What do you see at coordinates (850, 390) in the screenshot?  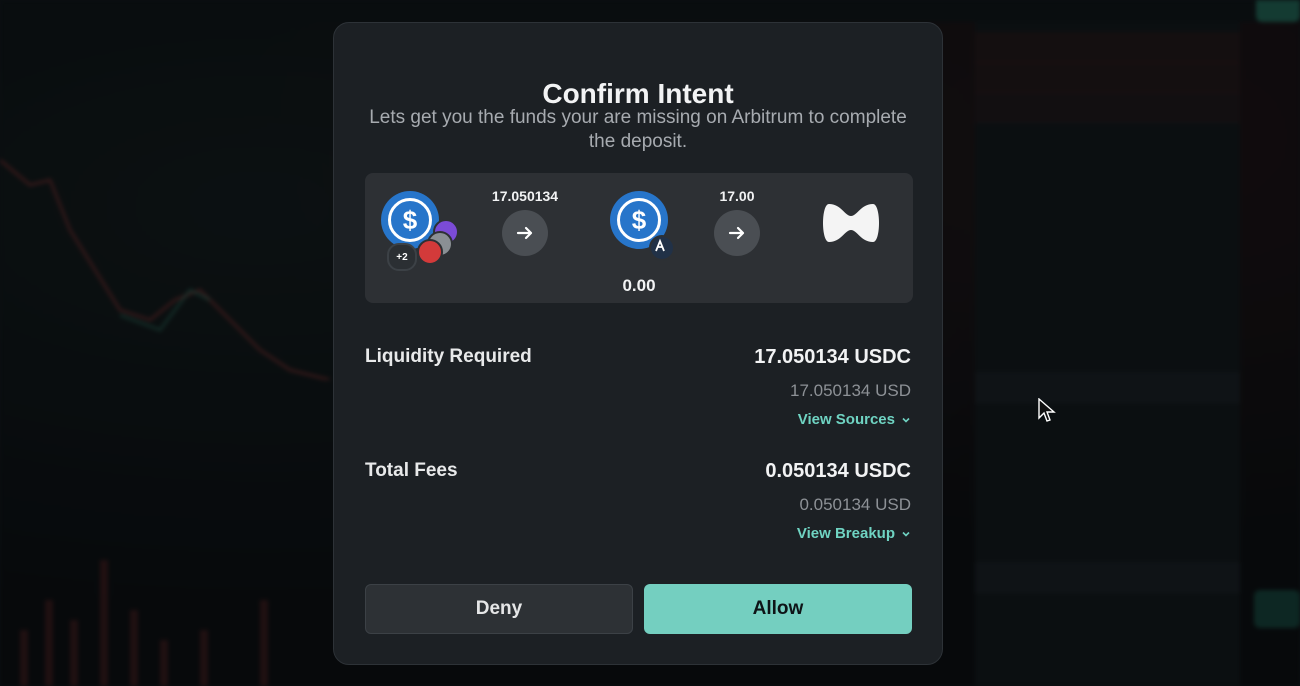 I see `liquidity-required-usd: 17.050134 USD` at bounding box center [850, 390].